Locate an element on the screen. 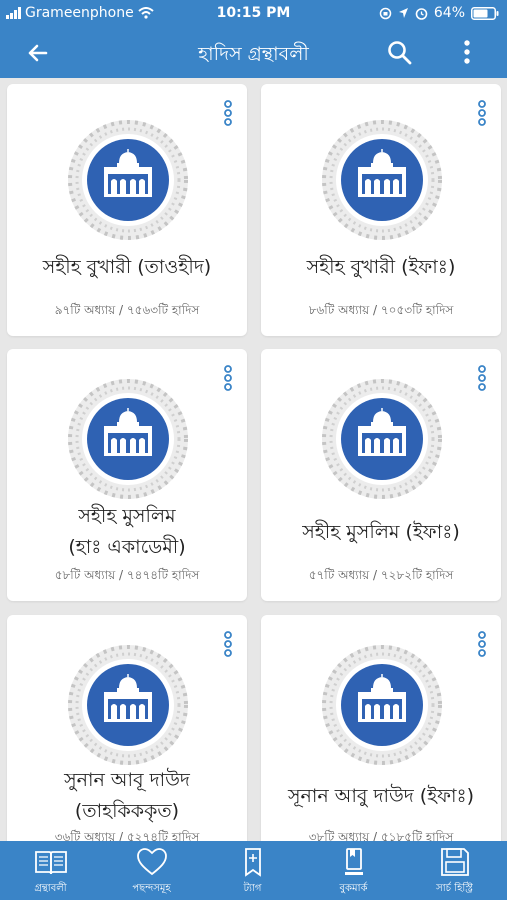 The height and width of the screenshot is (900, 507). book-meta: ৫৭টি অধ্যায় / ৭২৮২টি হাদিস is located at coordinates (381, 575).